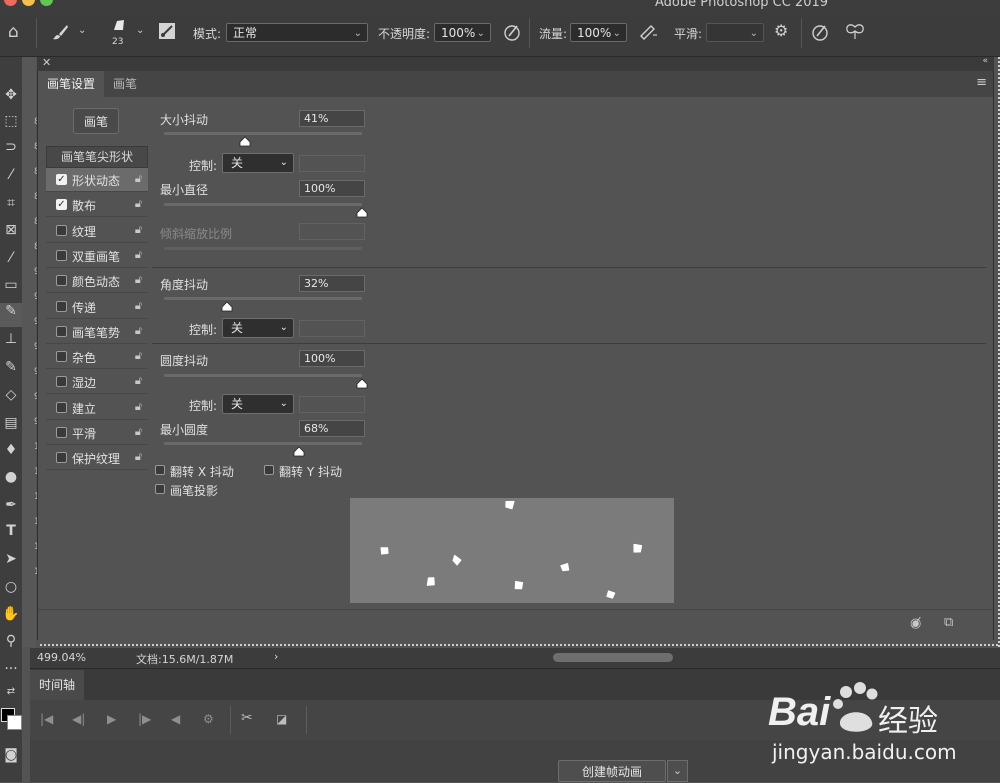  What do you see at coordinates (598, 32) in the screenshot?
I see `flow-input: 100% ⌄` at bounding box center [598, 32].